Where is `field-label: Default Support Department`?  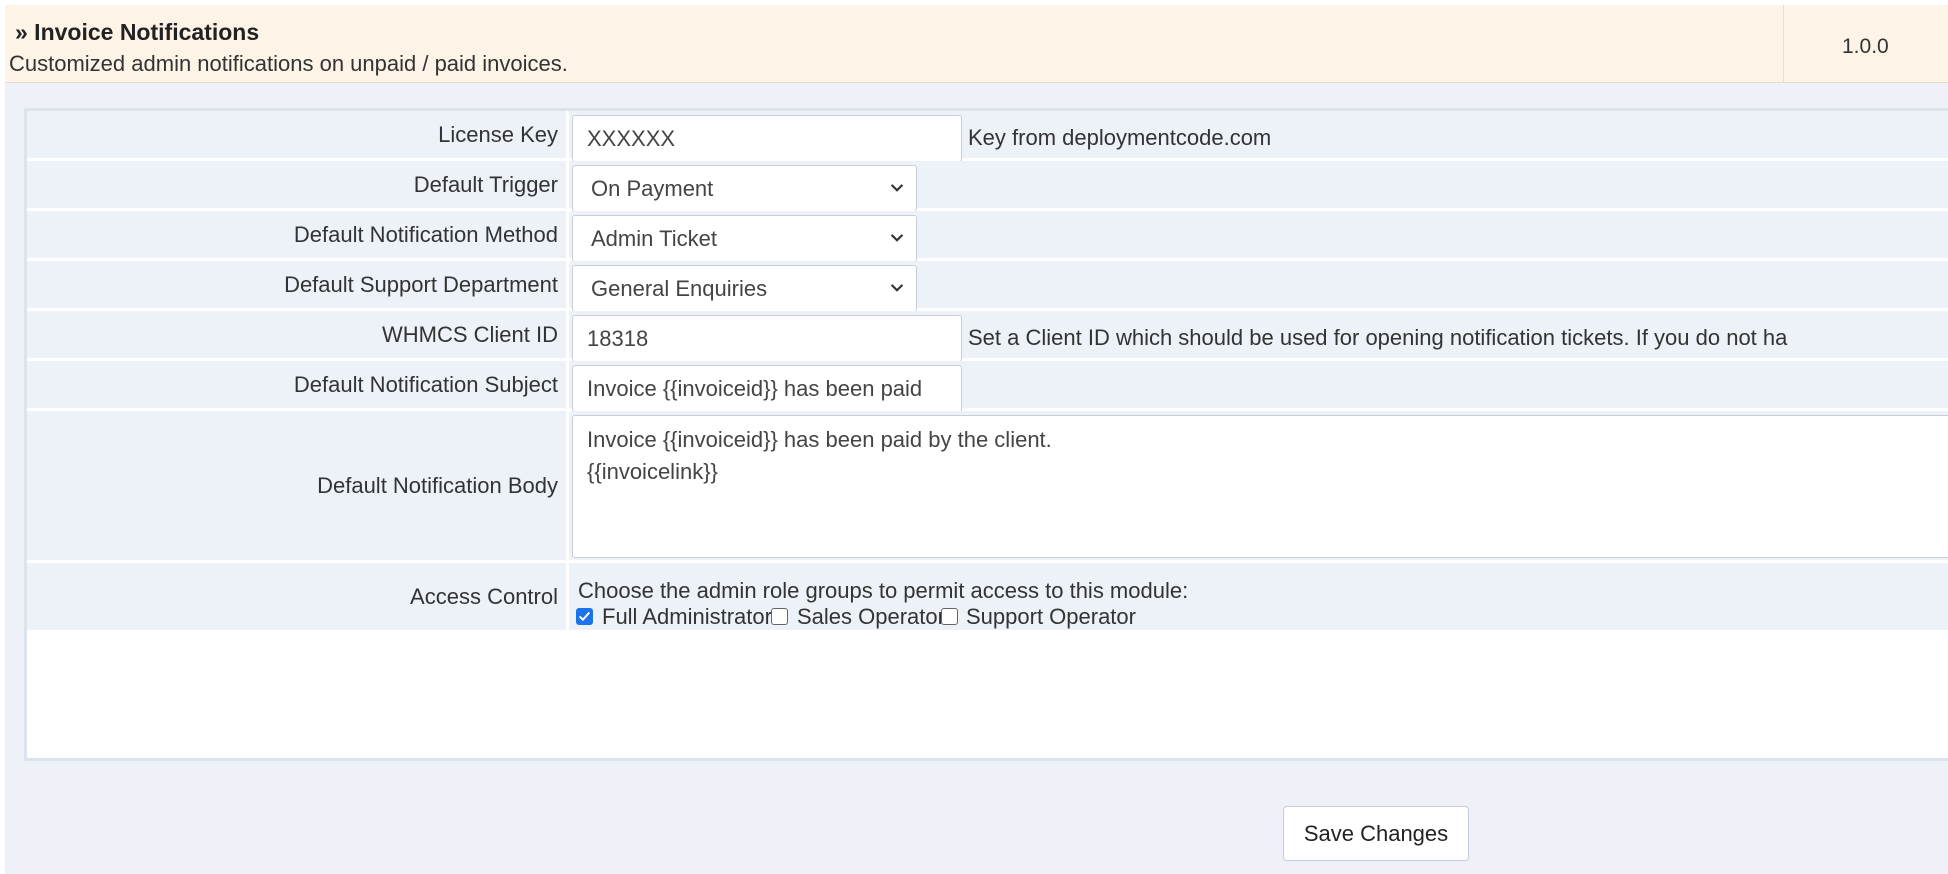 field-label: Default Support Department is located at coordinates (421, 284).